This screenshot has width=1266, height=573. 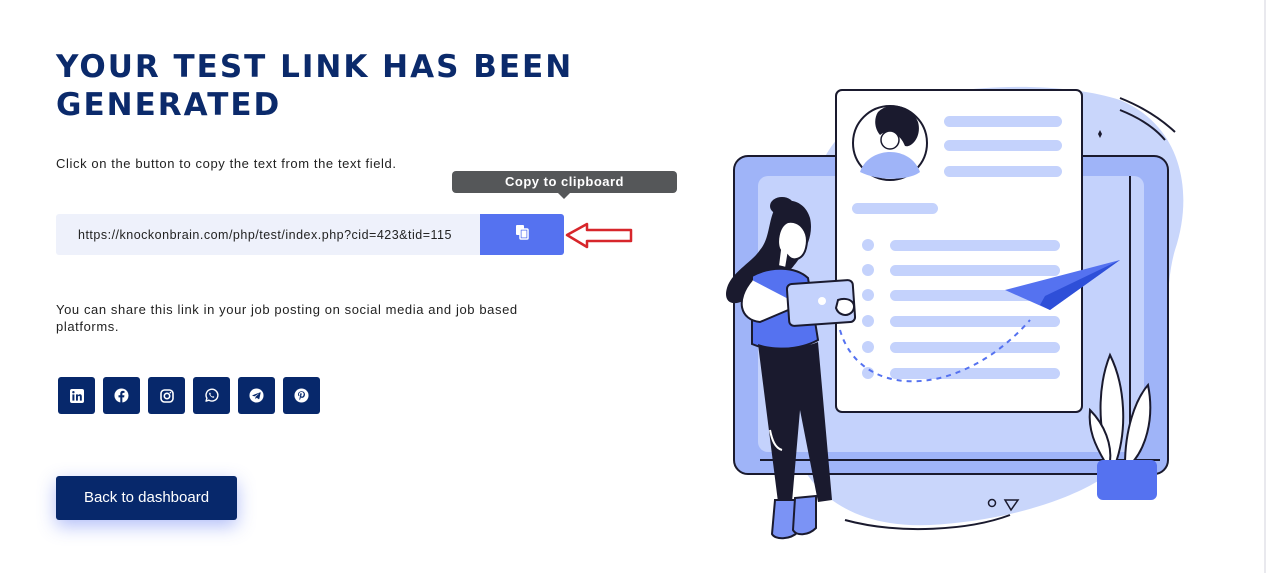 I want to click on page-title: YOUR TEST LINK HAS BEEN GENERATED, so click(x=315, y=86).